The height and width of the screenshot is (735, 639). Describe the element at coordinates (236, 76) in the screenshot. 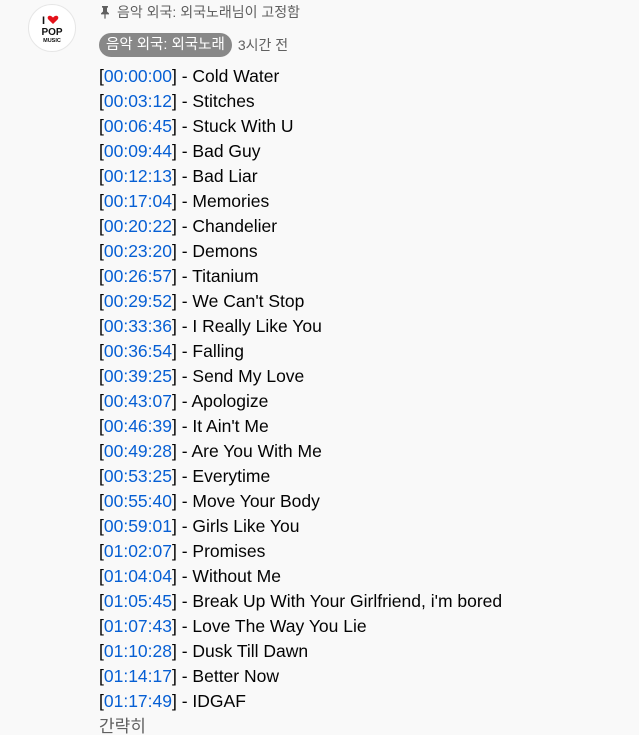

I see `track-title: Cold Water` at that location.